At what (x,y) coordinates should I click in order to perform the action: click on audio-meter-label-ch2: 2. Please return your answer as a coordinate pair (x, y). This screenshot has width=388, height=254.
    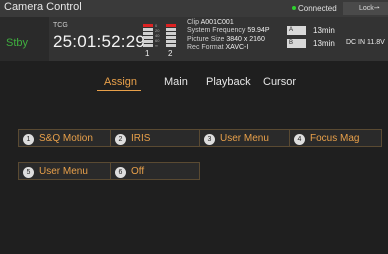
    Looking at the image, I should click on (170, 53).